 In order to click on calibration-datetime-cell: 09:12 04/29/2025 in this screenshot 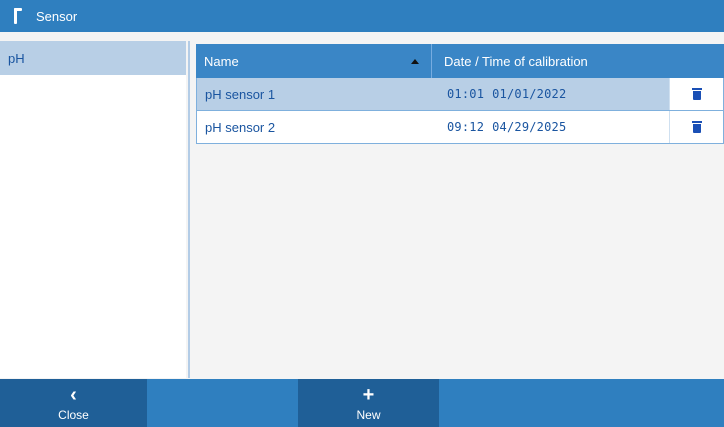, I will do `click(552, 127)`.